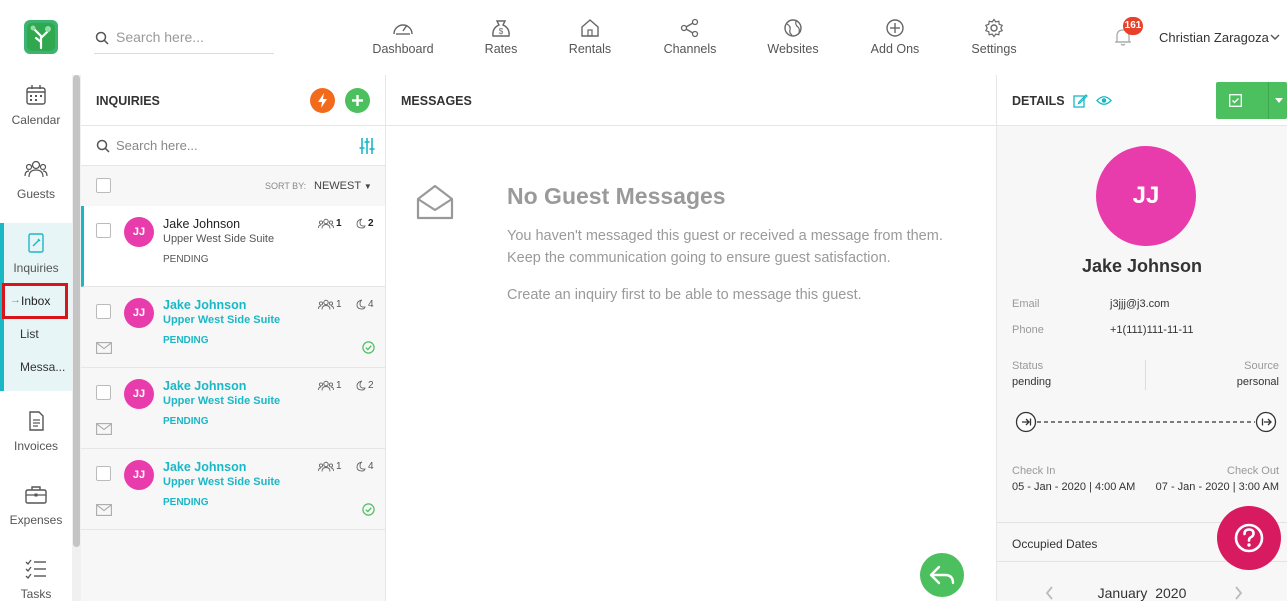  I want to click on caret-down-icon: ▼, so click(367, 186).